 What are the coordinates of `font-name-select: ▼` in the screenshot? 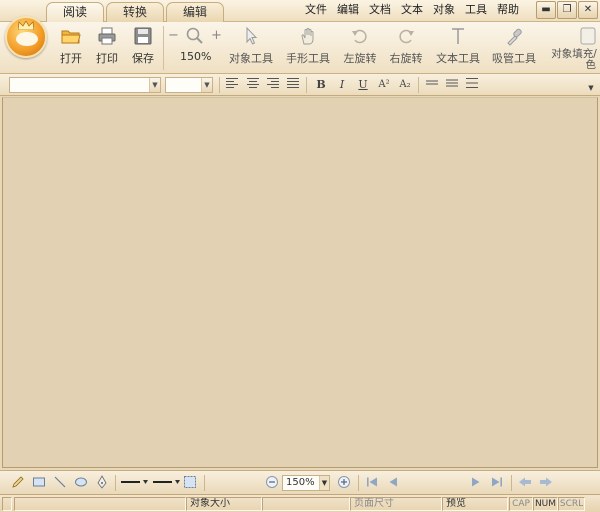 It's located at (85, 85).